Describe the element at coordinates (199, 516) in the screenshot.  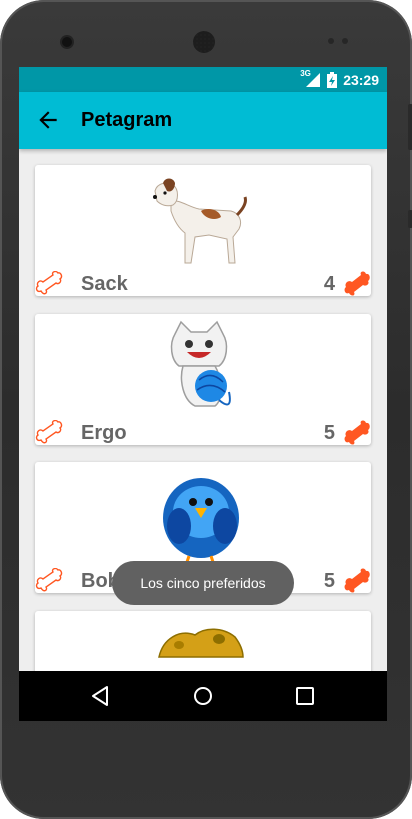
I see `bird-image` at that location.